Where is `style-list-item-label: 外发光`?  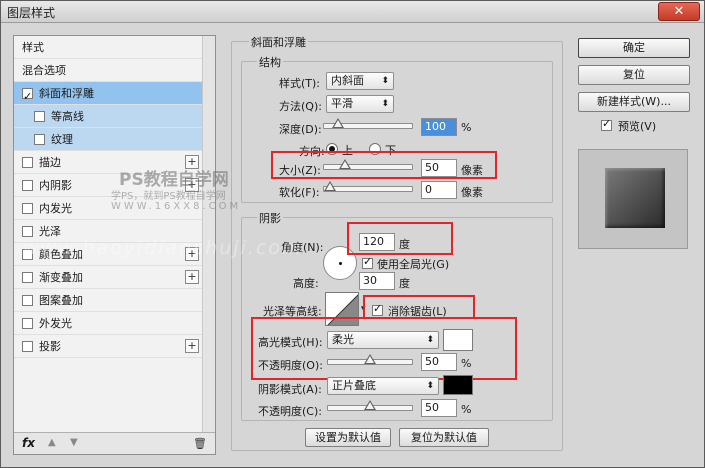 style-list-item-label: 外发光 is located at coordinates (55, 323).